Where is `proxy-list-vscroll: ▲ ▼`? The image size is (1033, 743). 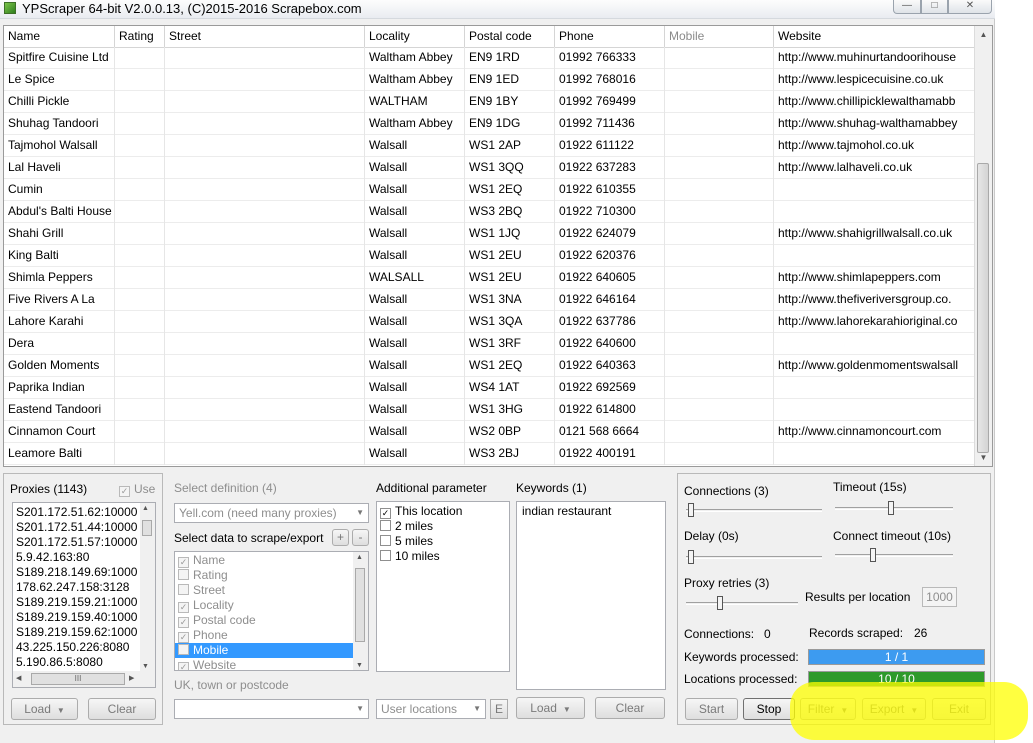 proxy-list-vscroll: ▲ ▼ is located at coordinates (147, 587).